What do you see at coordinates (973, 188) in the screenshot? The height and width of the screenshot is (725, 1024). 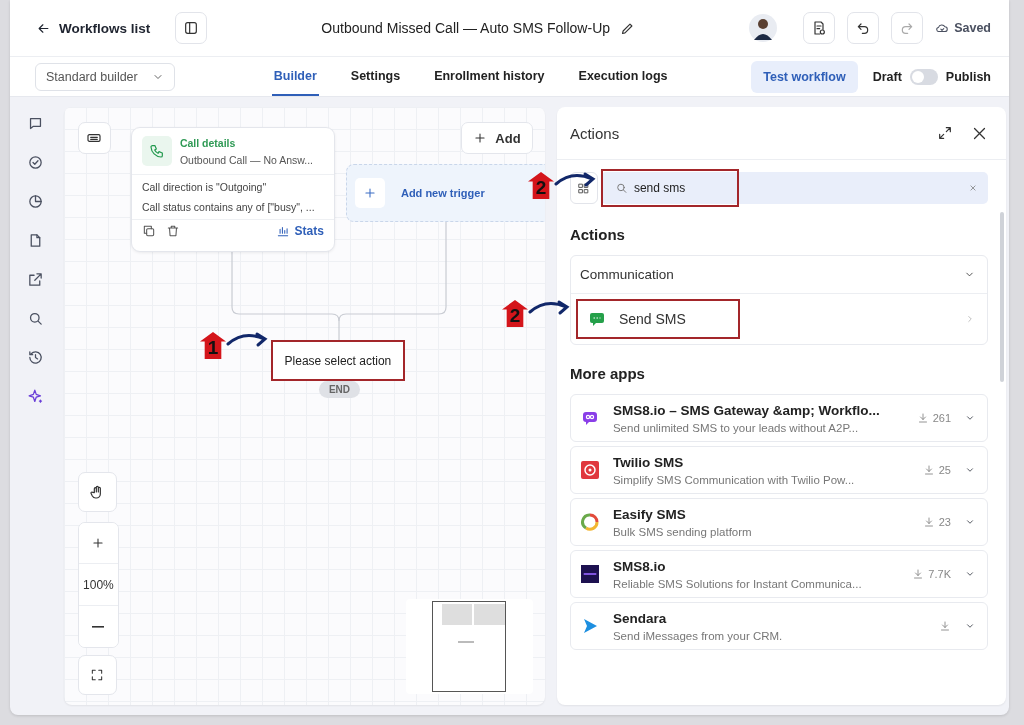 I see `clear-icon` at bounding box center [973, 188].